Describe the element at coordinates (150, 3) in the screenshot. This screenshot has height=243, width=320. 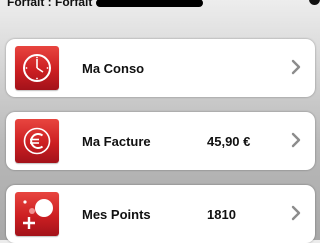
I see `redacted-plan-name` at that location.